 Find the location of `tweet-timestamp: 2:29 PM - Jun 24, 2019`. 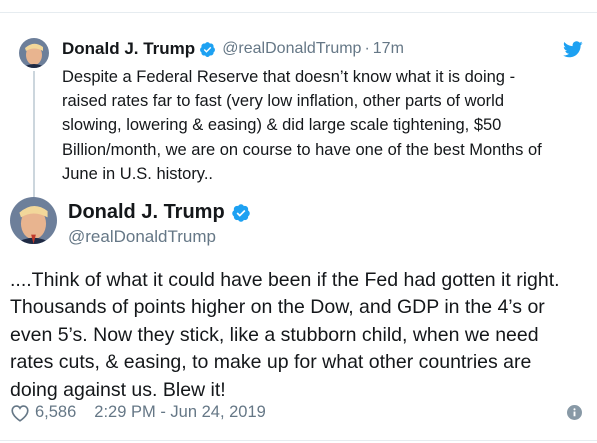

tweet-timestamp: 2:29 PM - Jun 24, 2019 is located at coordinates (180, 412).